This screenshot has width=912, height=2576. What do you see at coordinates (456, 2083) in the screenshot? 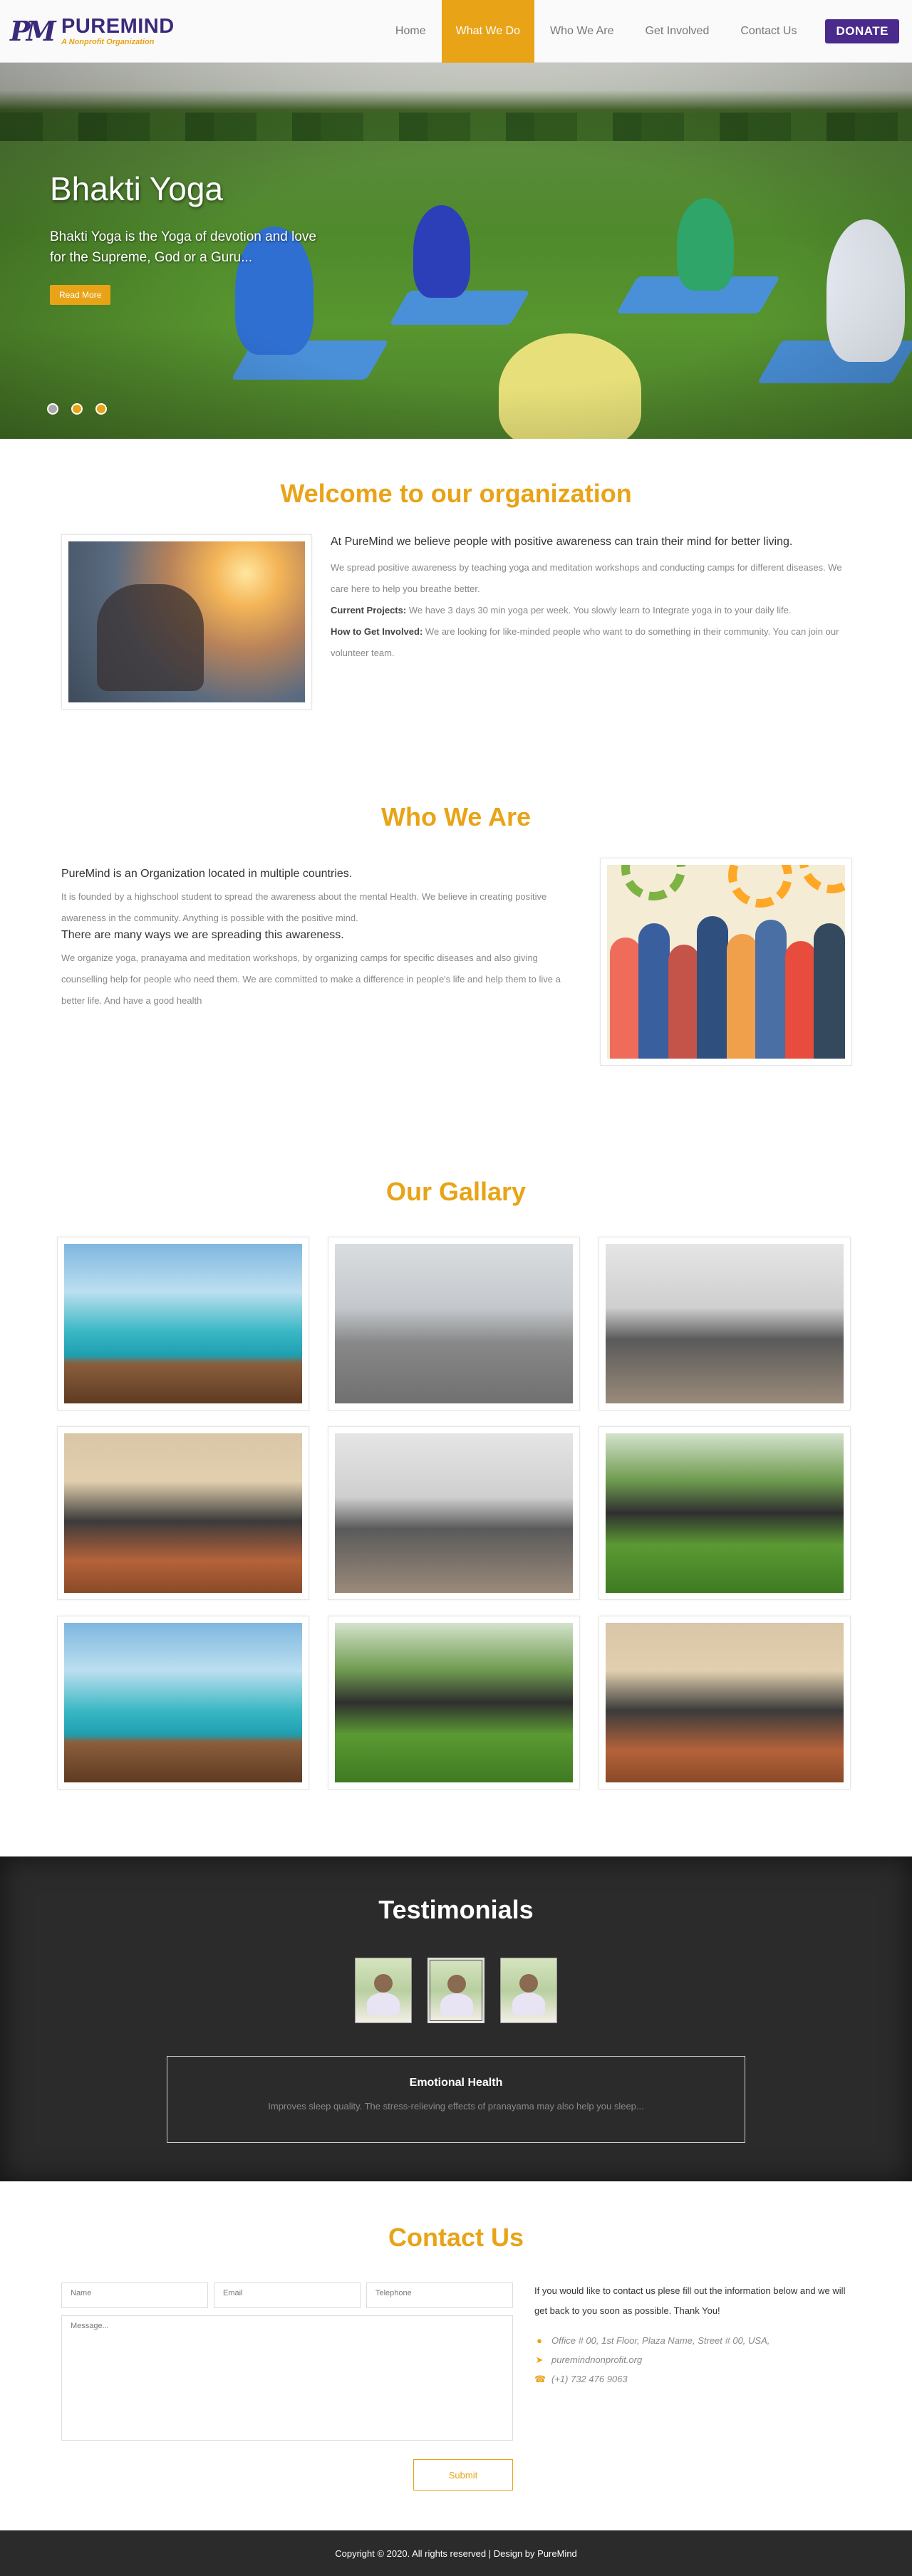
I see `testimonial-heading: Emotional Health` at bounding box center [456, 2083].